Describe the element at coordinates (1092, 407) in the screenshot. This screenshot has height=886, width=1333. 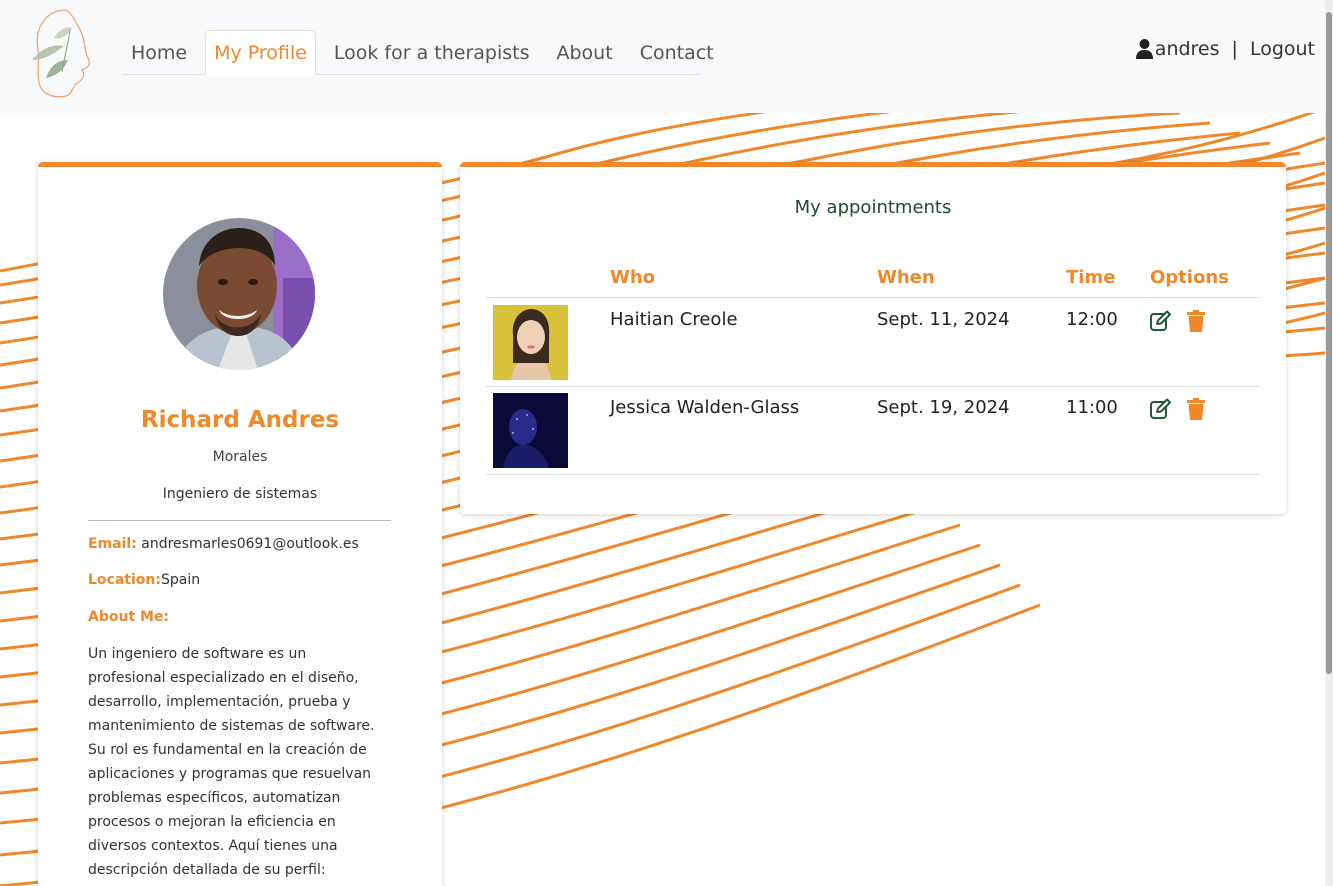
I see `appointment-time: 11:00` at that location.